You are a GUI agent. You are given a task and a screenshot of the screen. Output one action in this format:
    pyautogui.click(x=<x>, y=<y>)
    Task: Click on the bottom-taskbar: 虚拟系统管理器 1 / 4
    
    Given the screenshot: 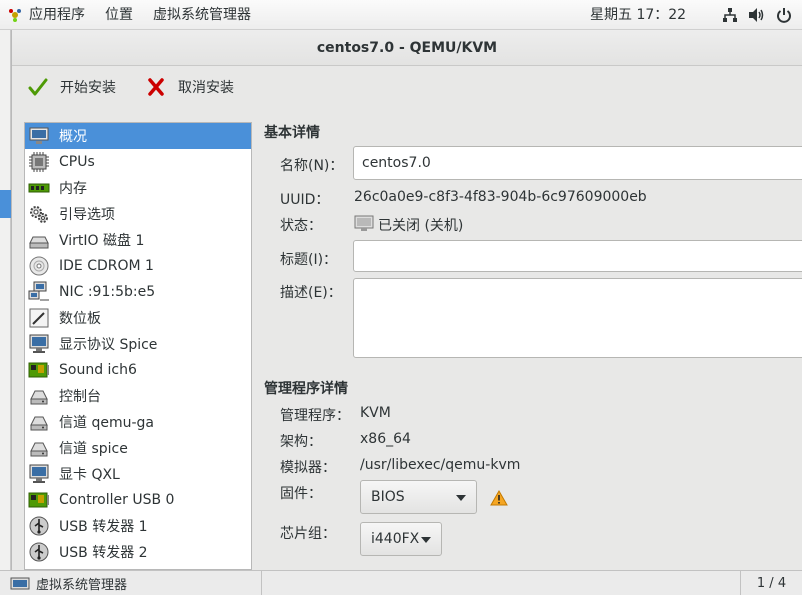 What is the action you would take?
    pyautogui.click(x=401, y=582)
    